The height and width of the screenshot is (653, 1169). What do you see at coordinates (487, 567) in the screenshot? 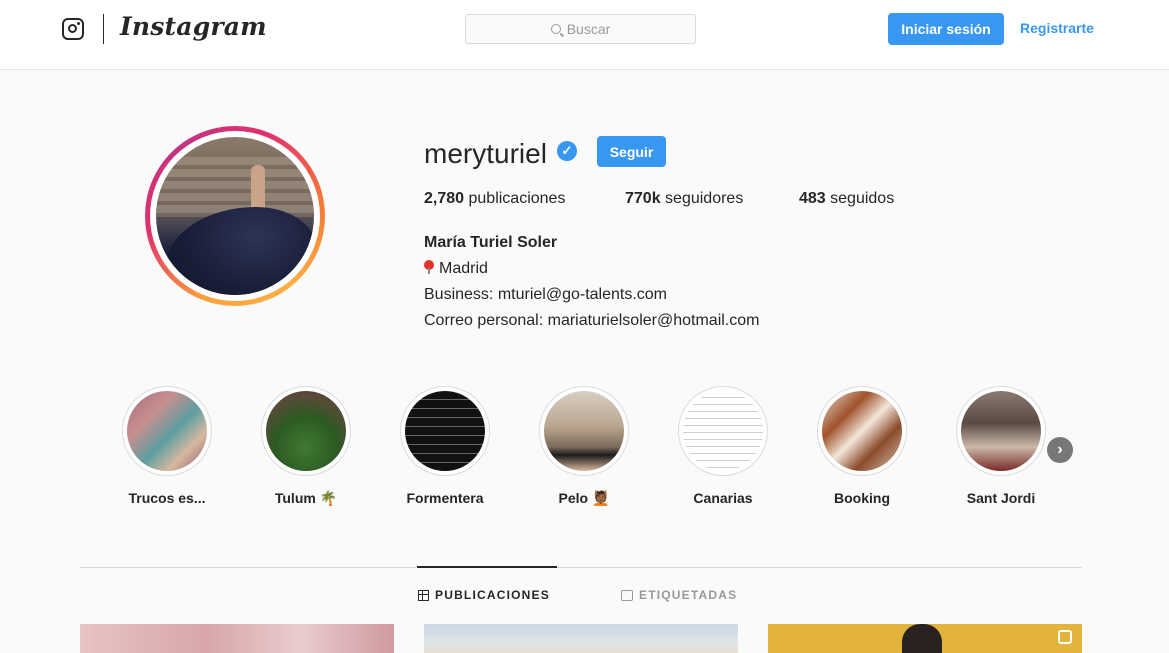
I see `active-tab-indicator` at bounding box center [487, 567].